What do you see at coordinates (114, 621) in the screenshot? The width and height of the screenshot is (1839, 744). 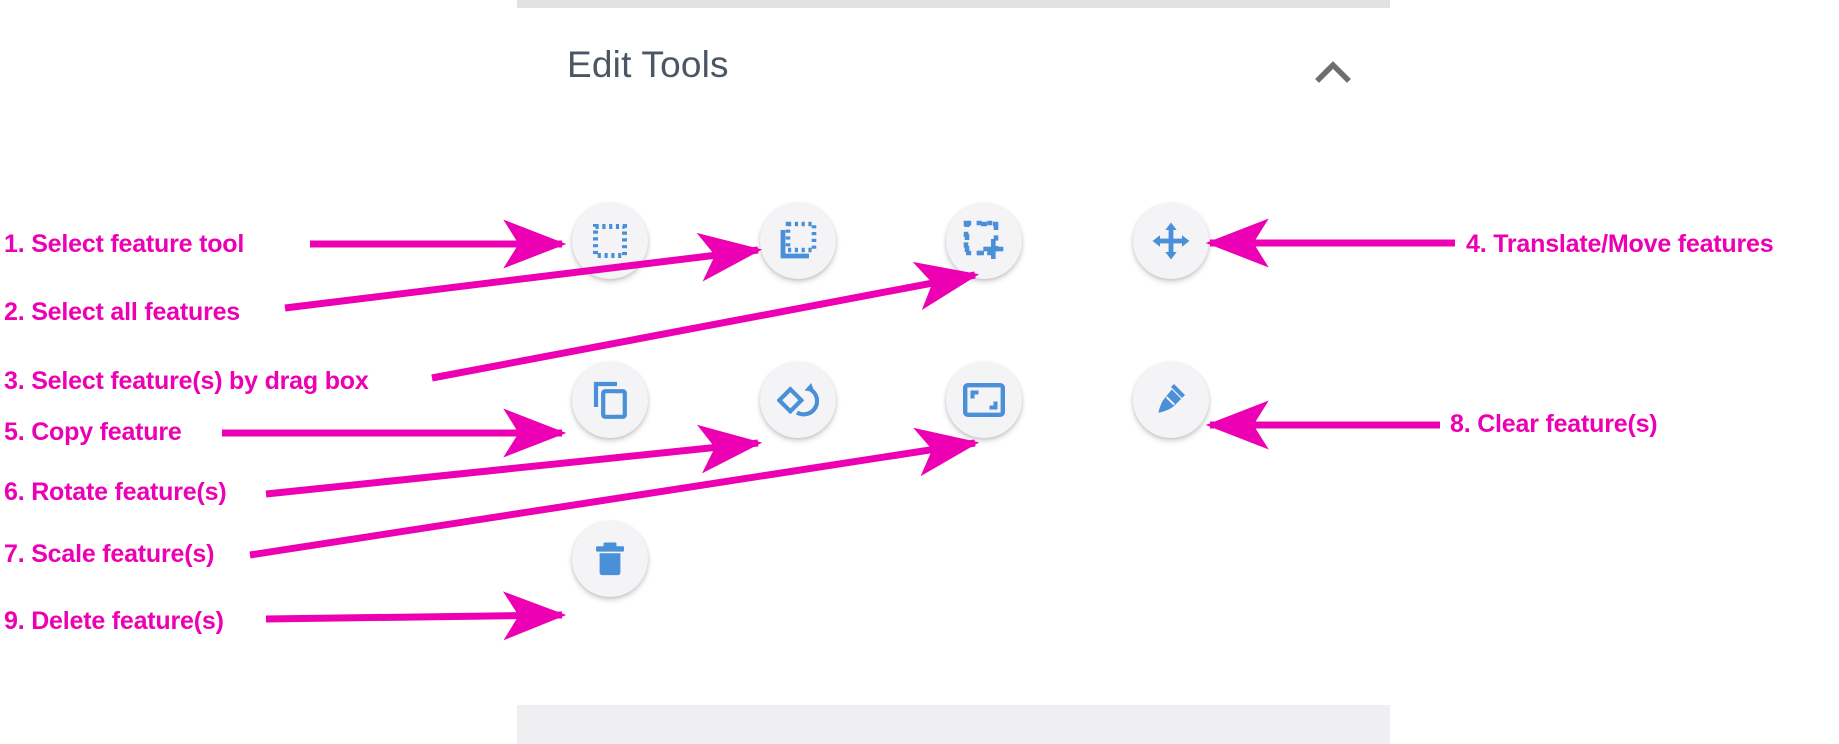 I see `annotation-9-delete-feature: 9. Delete feature(s)` at bounding box center [114, 621].